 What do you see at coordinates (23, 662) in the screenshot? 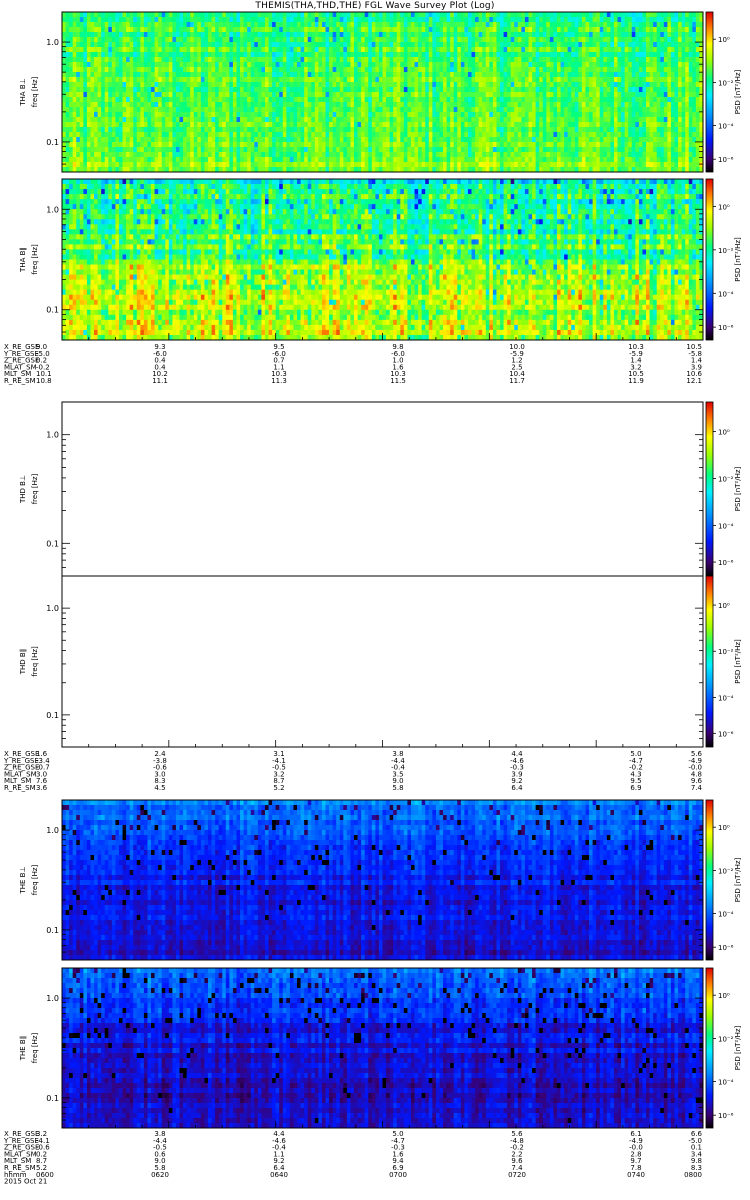
I see `panel-label: THD B∥` at bounding box center [23, 662].